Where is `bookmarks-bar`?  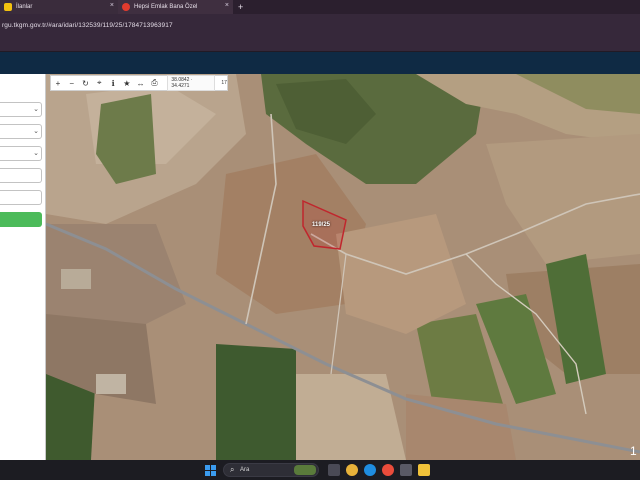
bookmarks-bar is located at coordinates (320, 44).